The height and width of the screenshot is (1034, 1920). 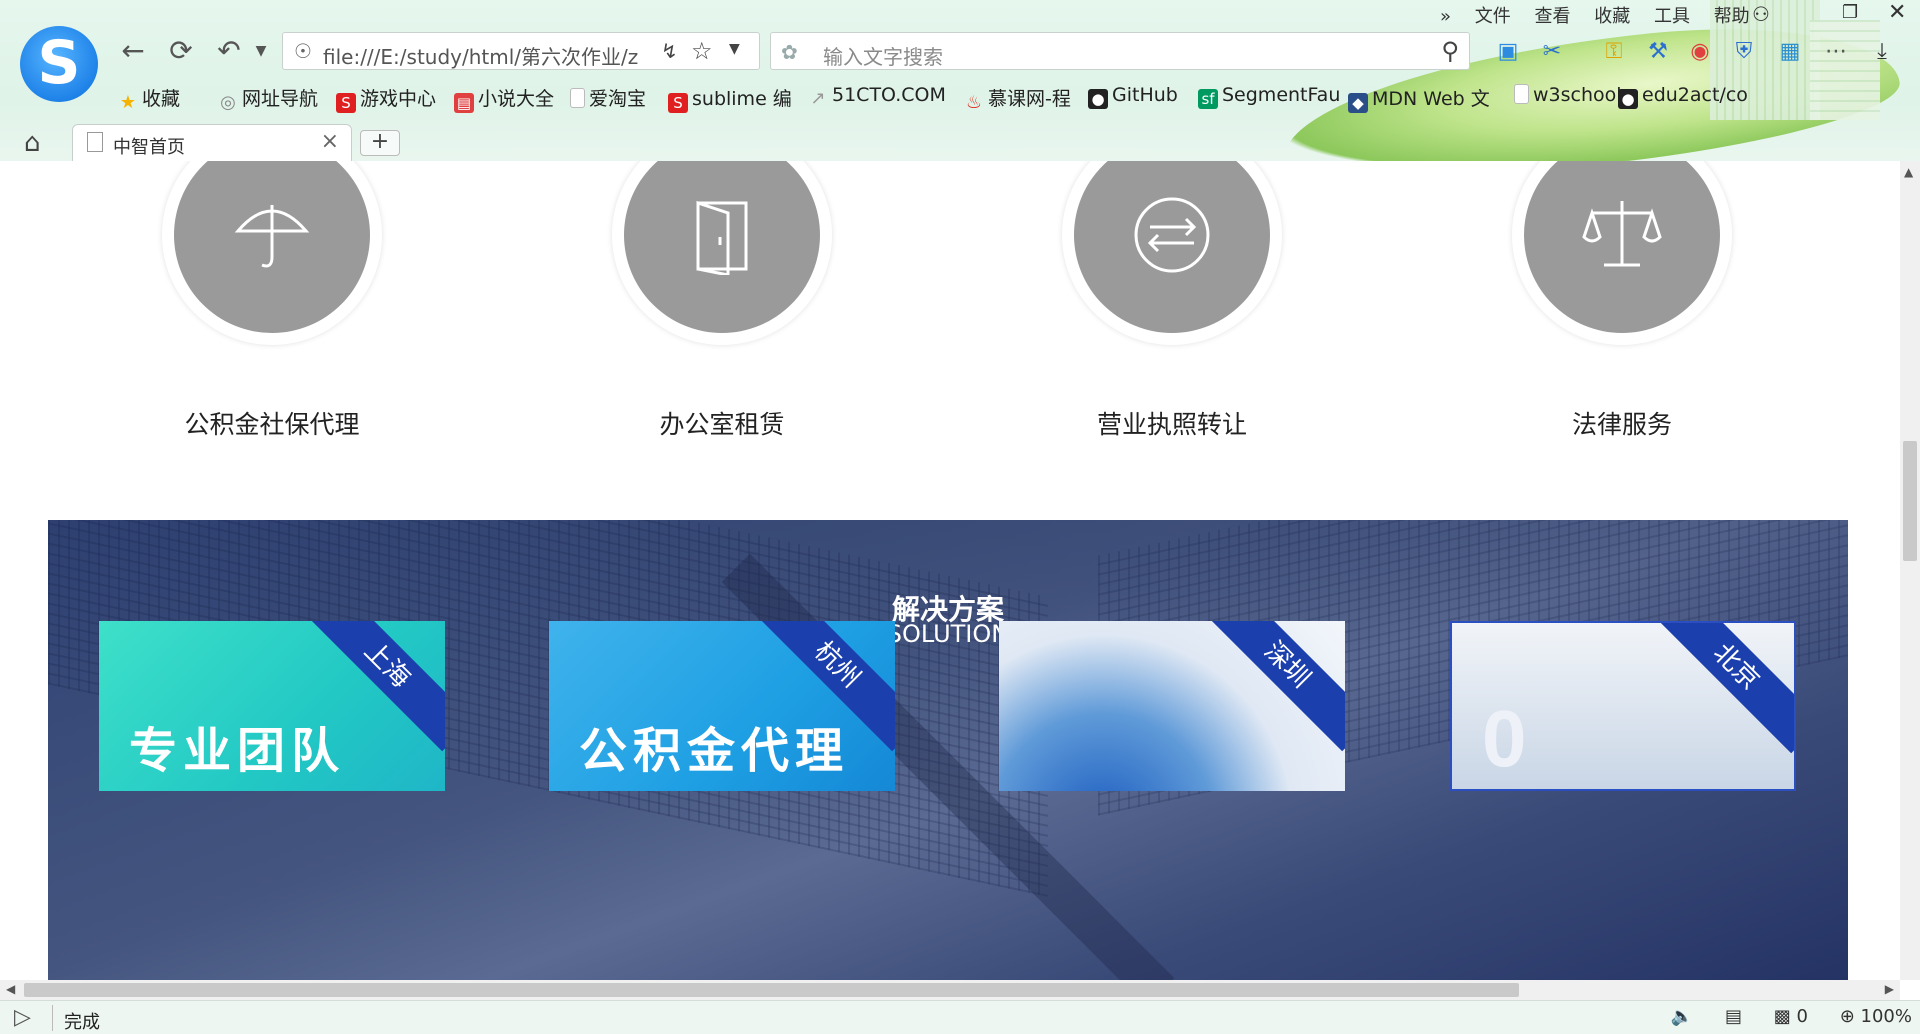 What do you see at coordinates (1658, 52) in the screenshot?
I see `wrench-icon: ⚒` at bounding box center [1658, 52].